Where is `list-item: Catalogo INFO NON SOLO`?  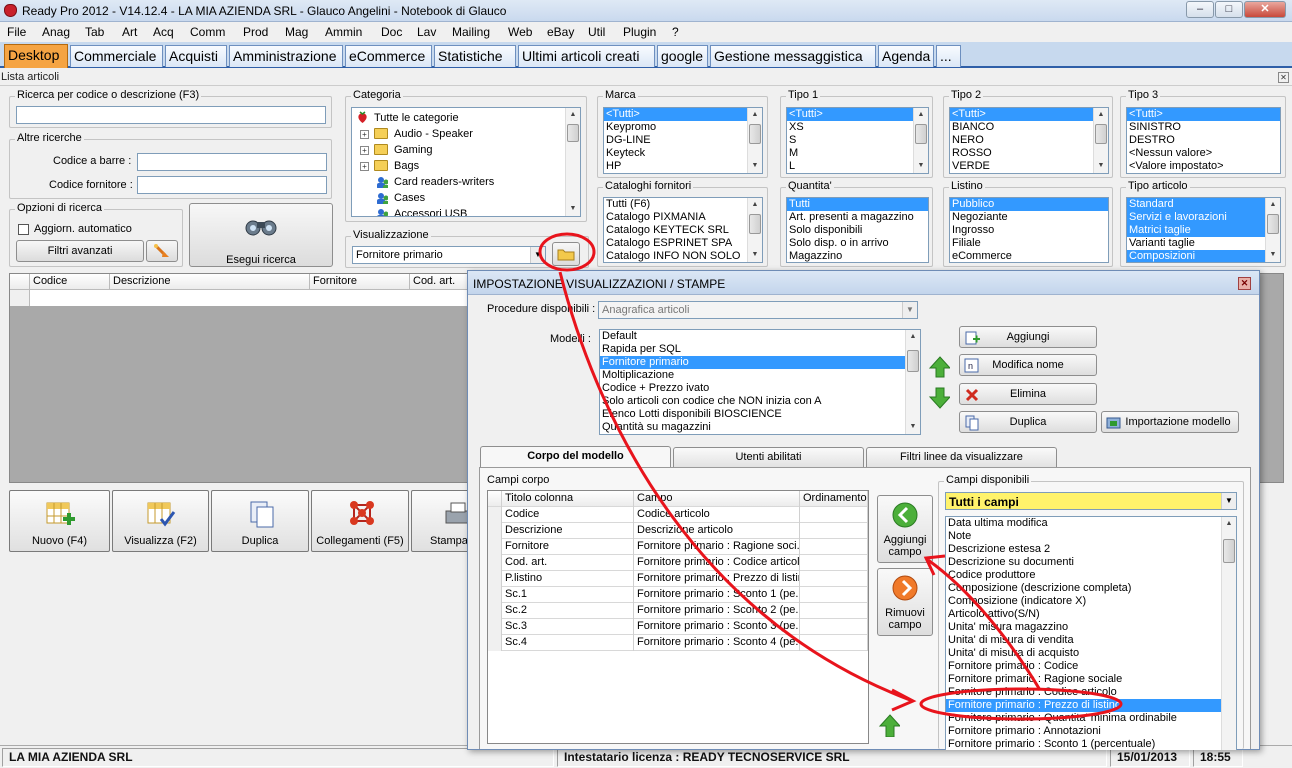 list-item: Catalogo INFO NON SOLO is located at coordinates (683, 256).